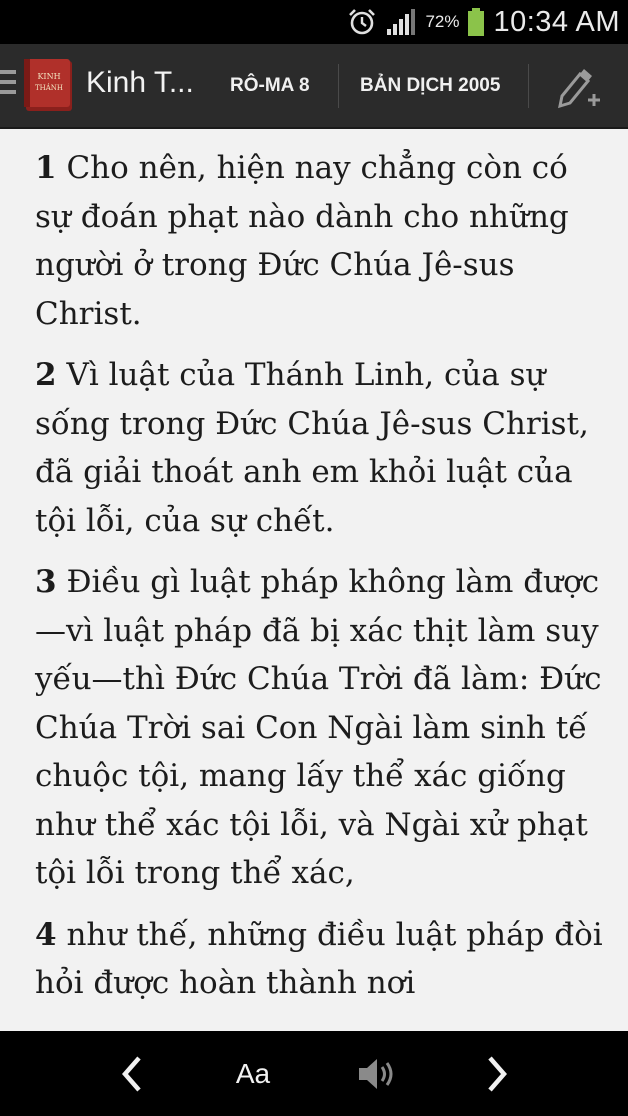 The image size is (628, 1116). What do you see at coordinates (46, 375) in the screenshot?
I see `verse-number: 2` at bounding box center [46, 375].